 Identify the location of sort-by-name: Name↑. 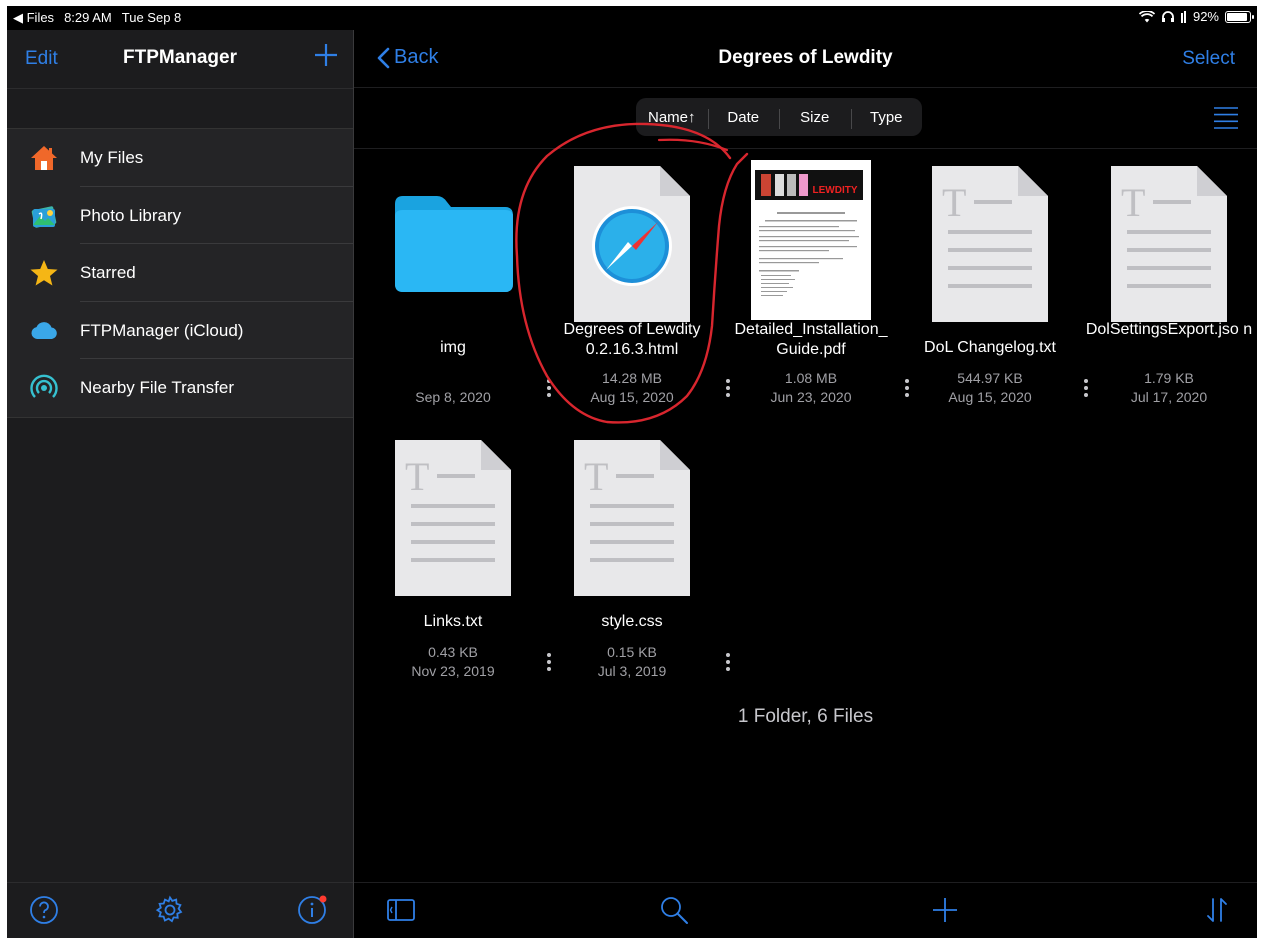
(672, 117).